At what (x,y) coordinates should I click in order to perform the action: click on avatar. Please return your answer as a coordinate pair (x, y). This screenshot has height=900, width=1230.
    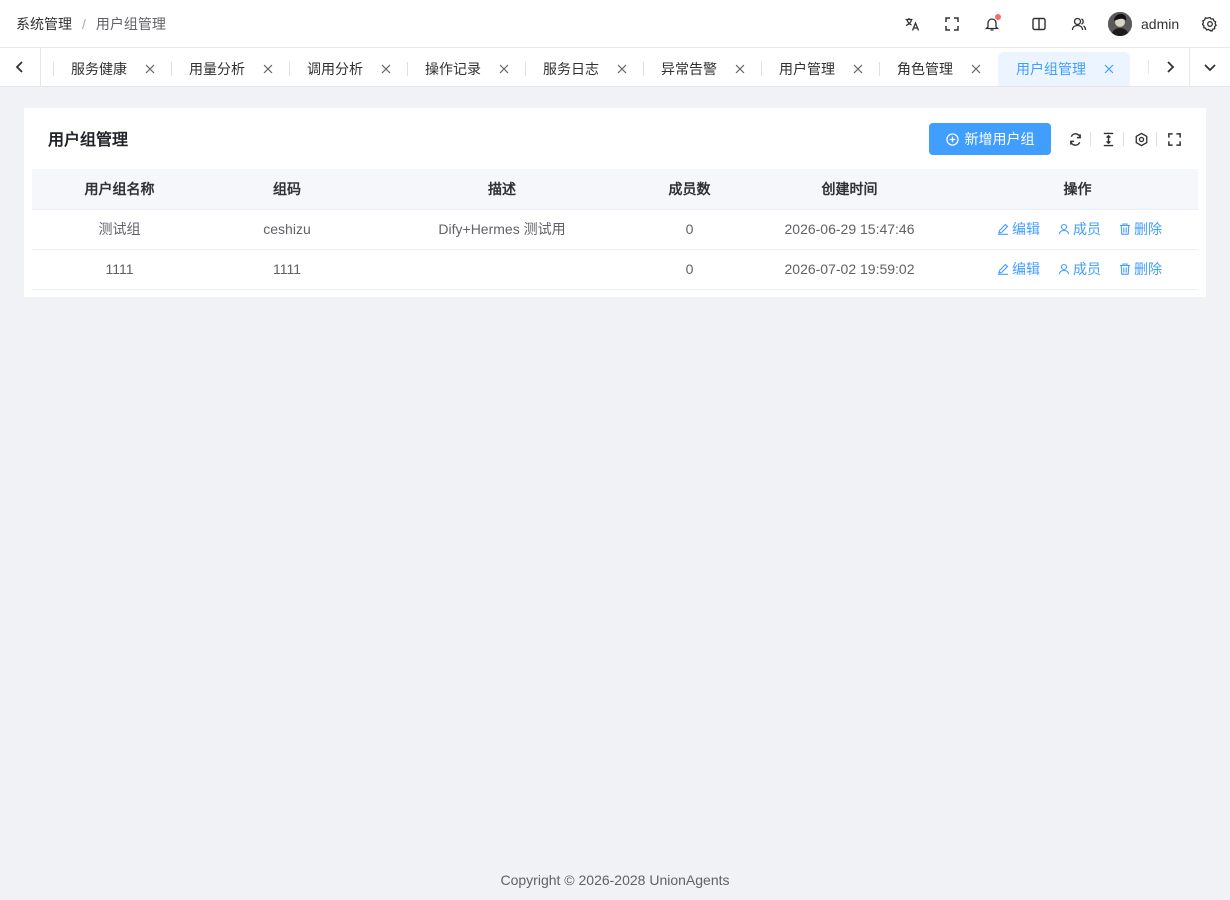
    Looking at the image, I should click on (1120, 24).